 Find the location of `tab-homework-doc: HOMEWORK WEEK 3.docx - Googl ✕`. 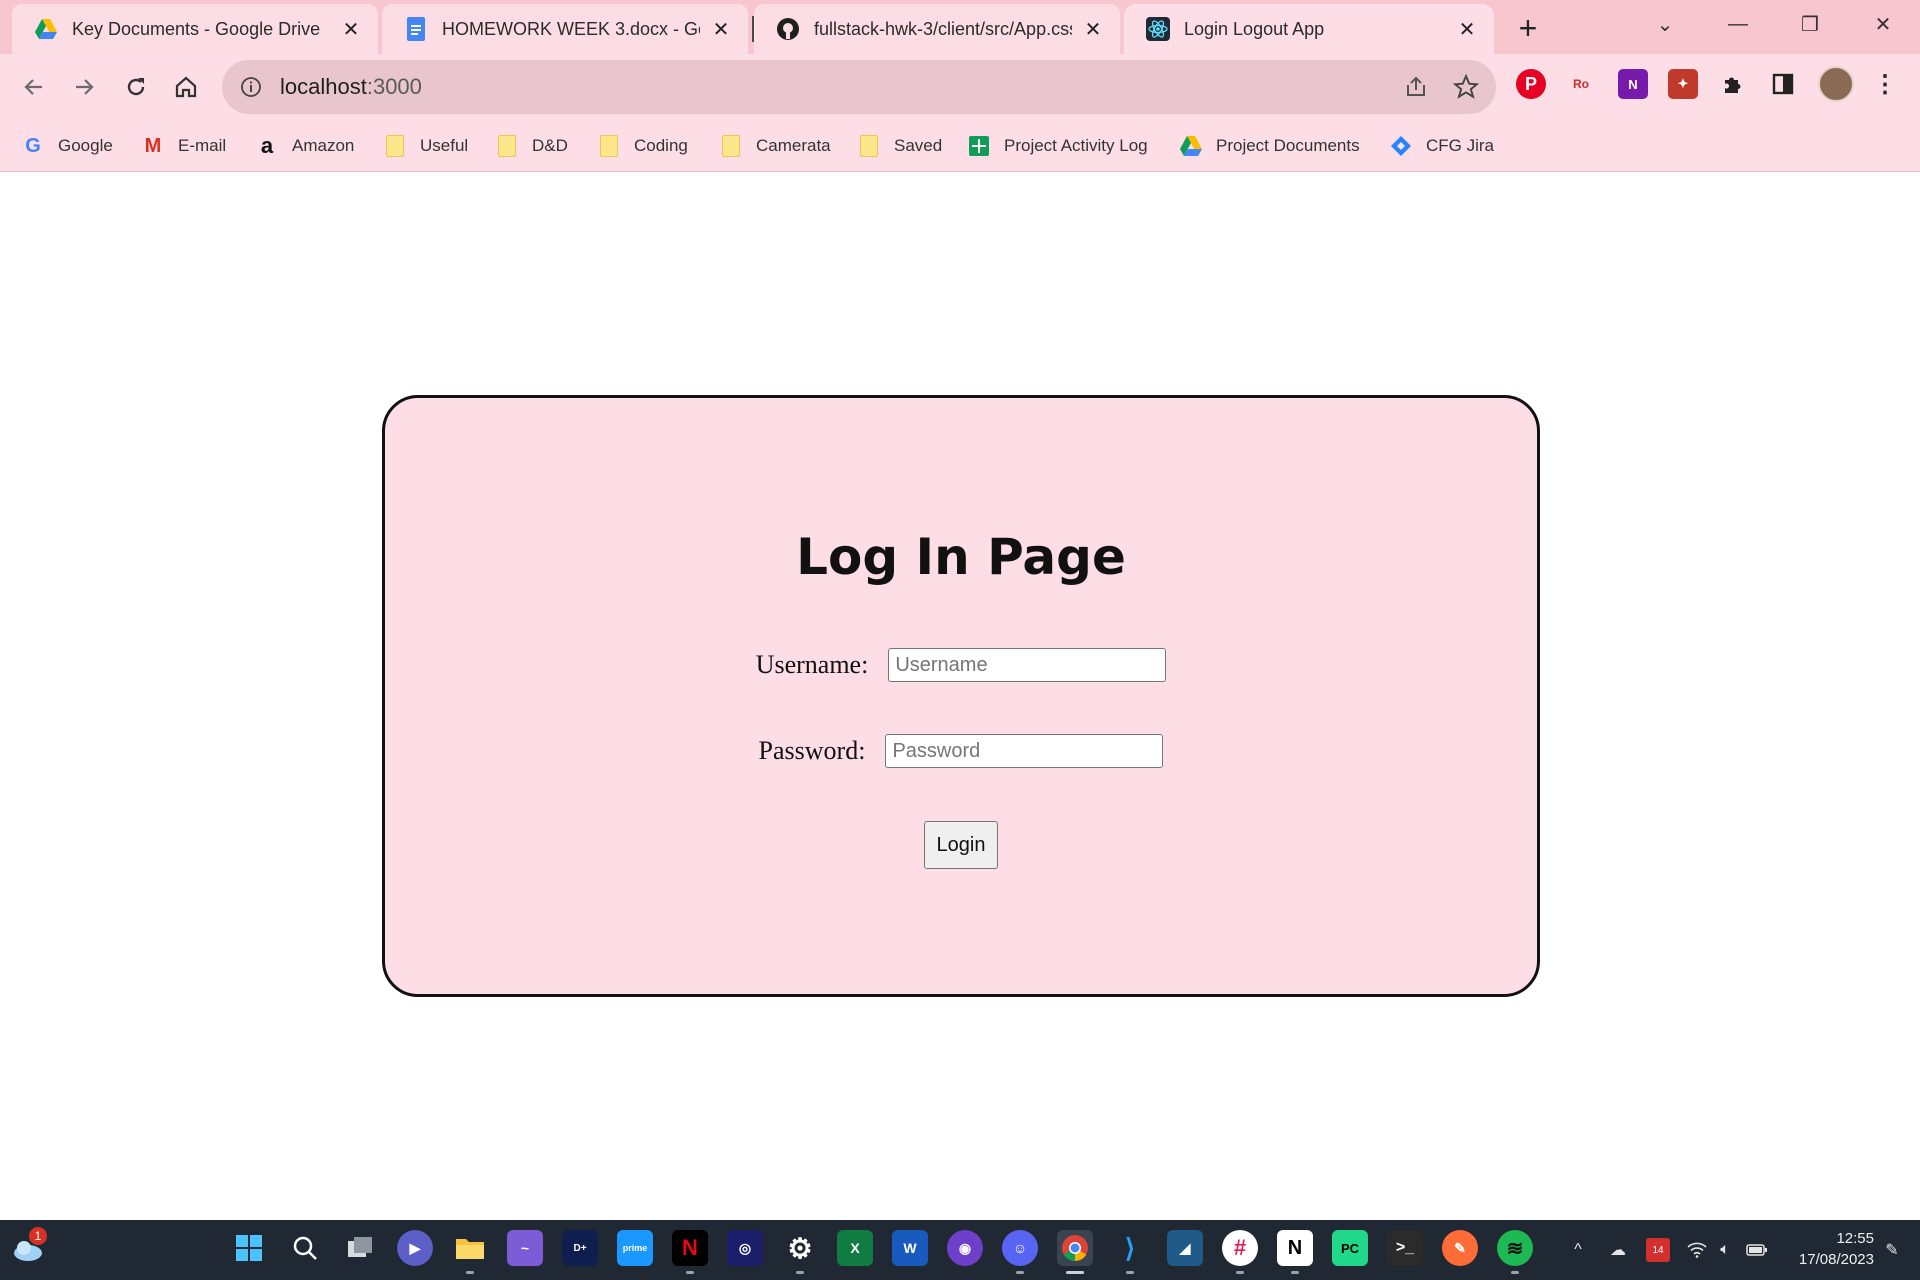

tab-homework-doc: HOMEWORK WEEK 3.docx - Googl ✕ is located at coordinates (565, 29).